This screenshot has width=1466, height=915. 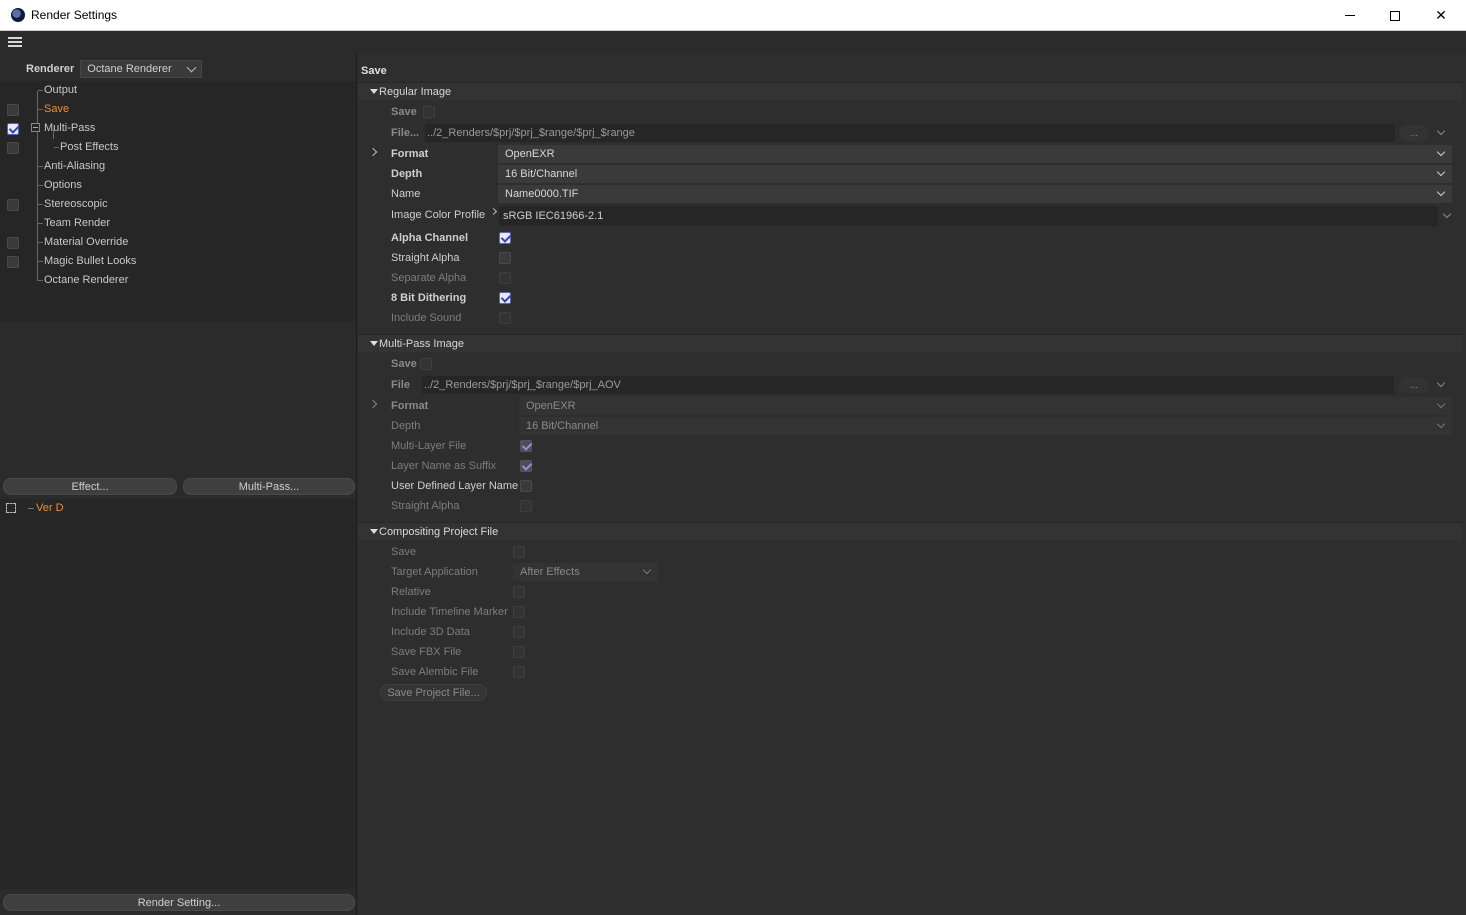 What do you see at coordinates (374, 343) in the screenshot?
I see `triangle-down-icon` at bounding box center [374, 343].